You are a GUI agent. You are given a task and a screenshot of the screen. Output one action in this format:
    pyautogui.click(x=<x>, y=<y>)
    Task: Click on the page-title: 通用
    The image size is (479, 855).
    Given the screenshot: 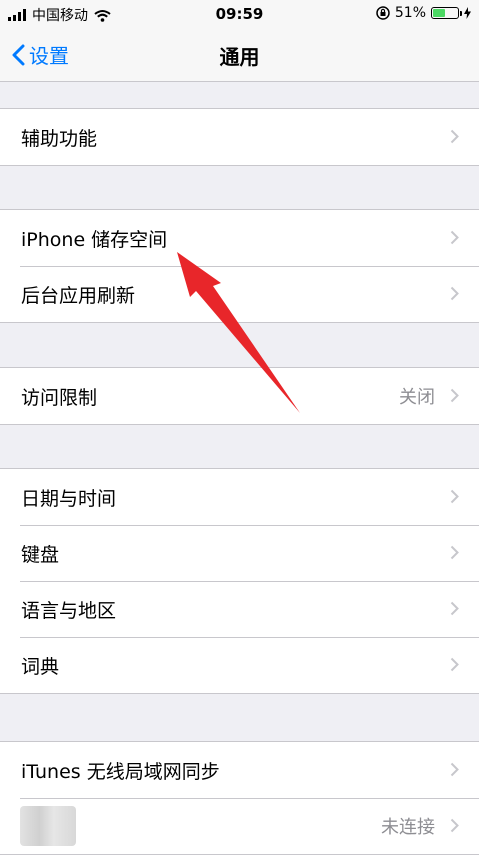 What is the action you would take?
    pyautogui.click(x=239, y=57)
    